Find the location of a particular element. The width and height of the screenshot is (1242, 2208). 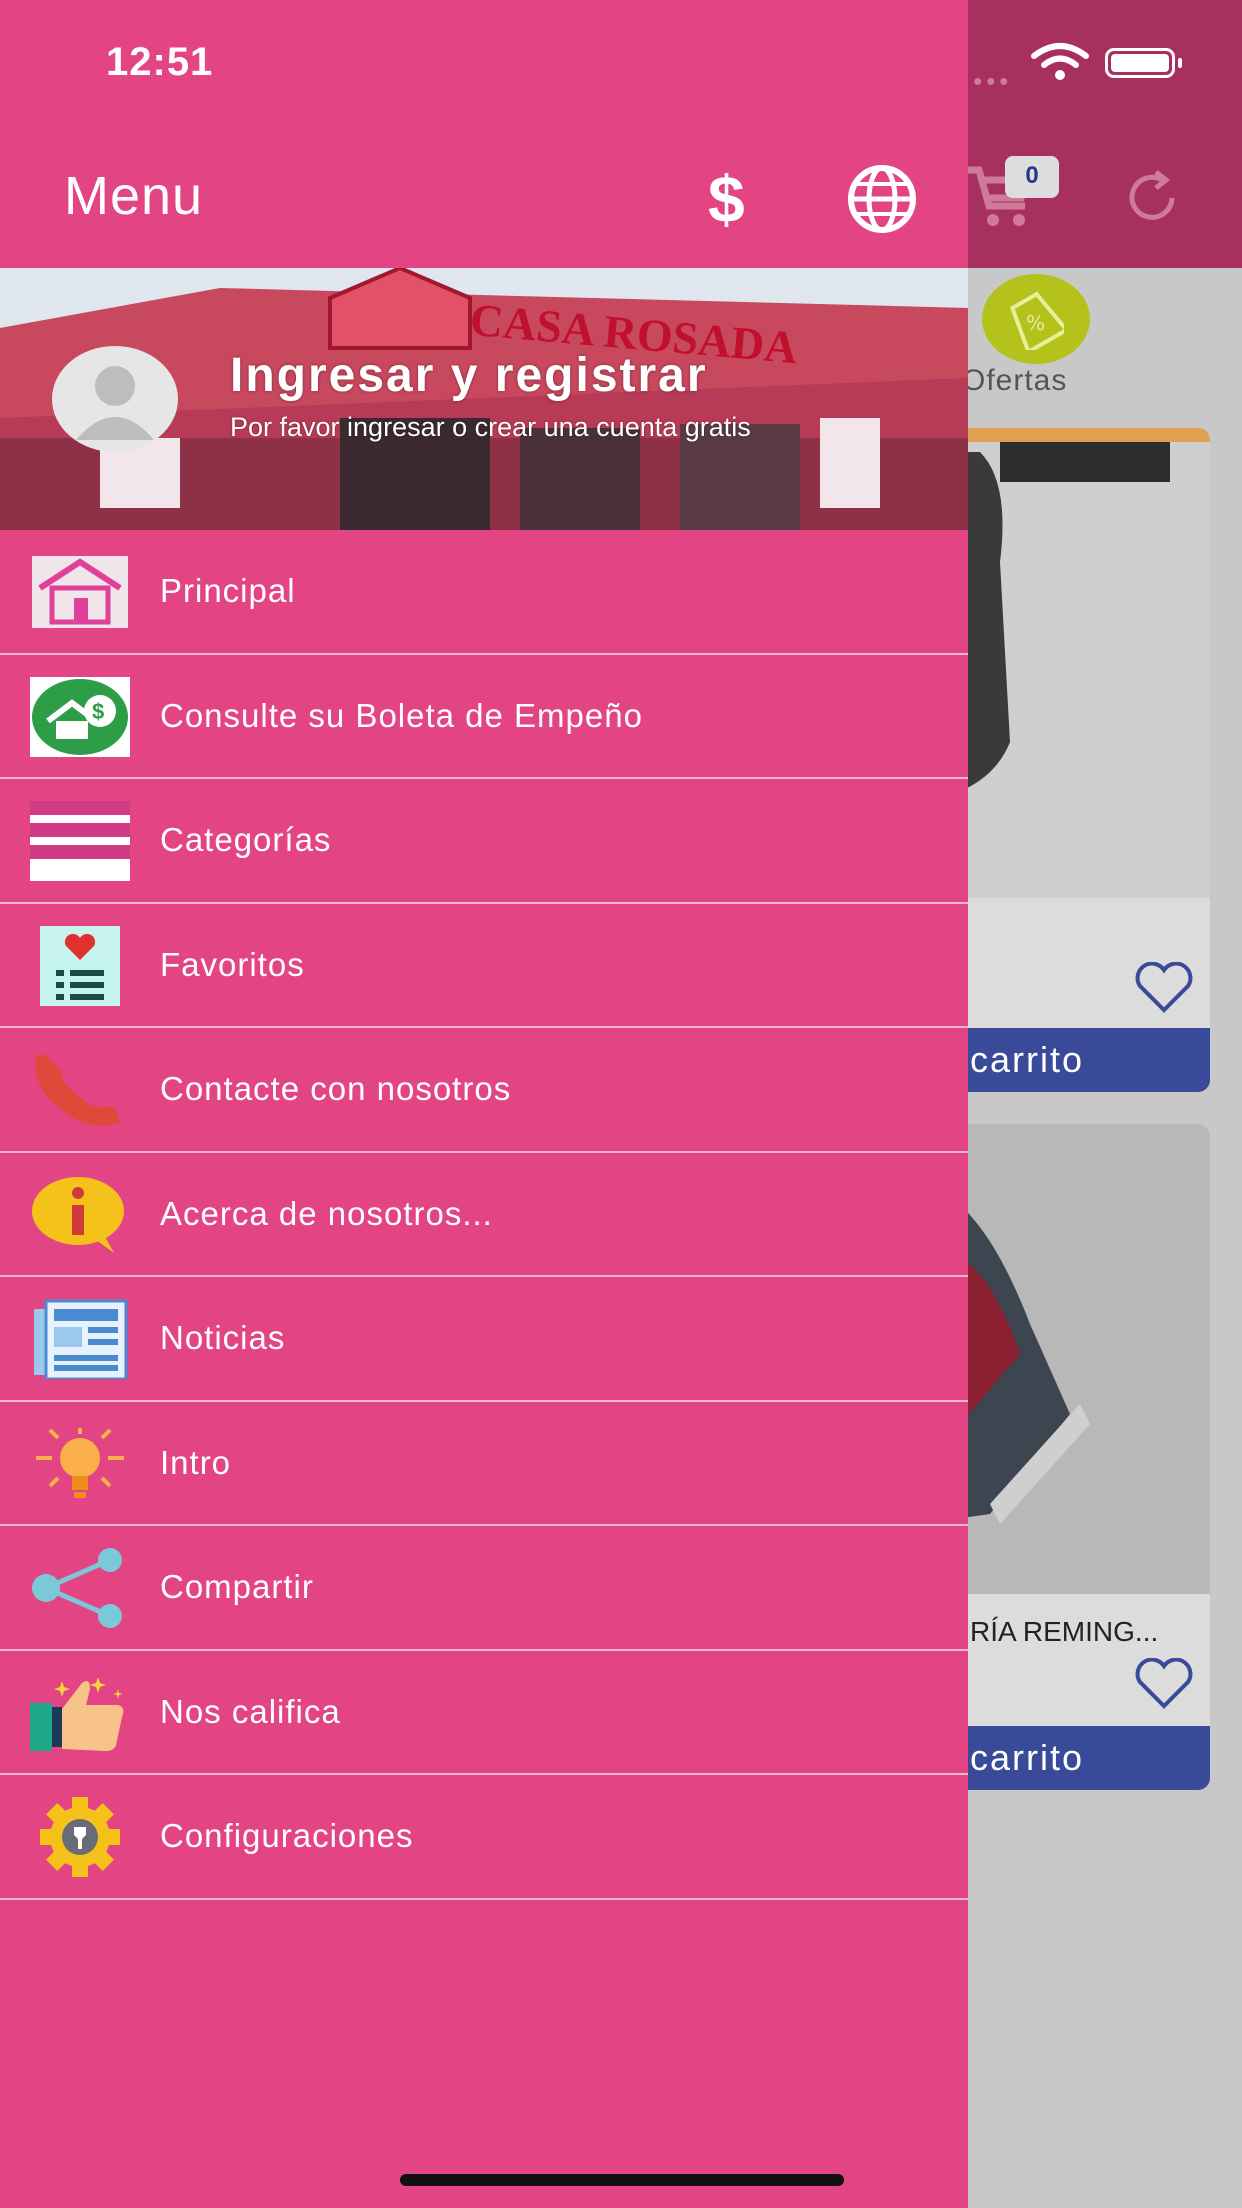

menu-item-label: Compartir is located at coordinates (237, 1586).